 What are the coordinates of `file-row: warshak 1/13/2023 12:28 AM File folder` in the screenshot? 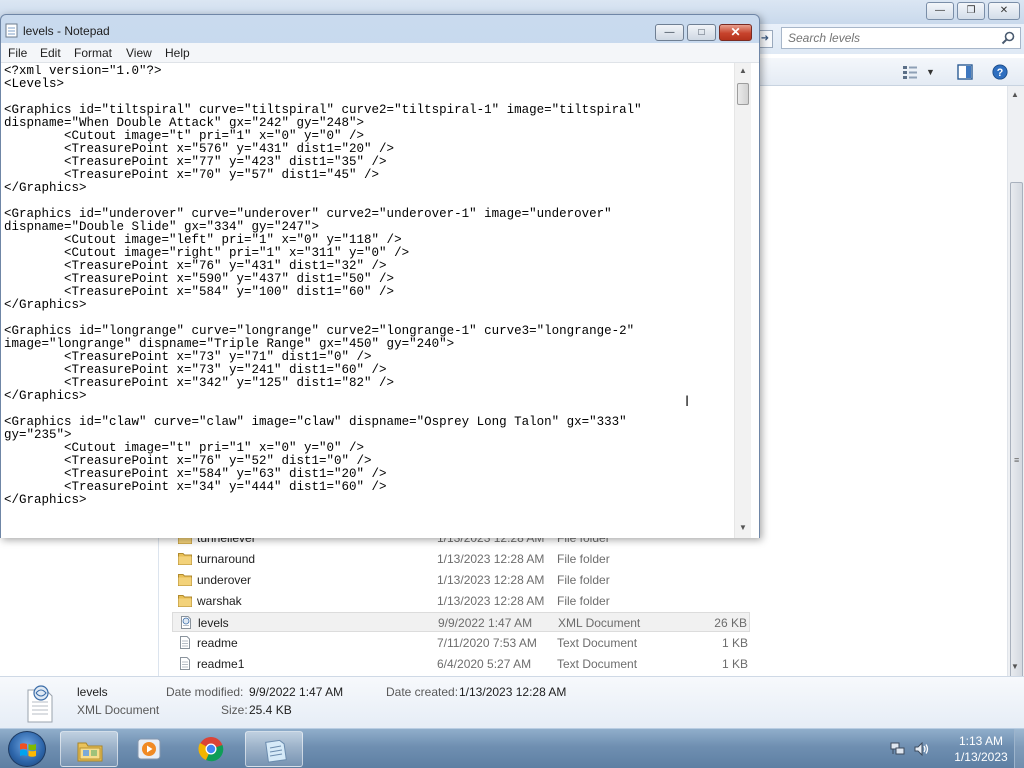 It's located at (461, 601).